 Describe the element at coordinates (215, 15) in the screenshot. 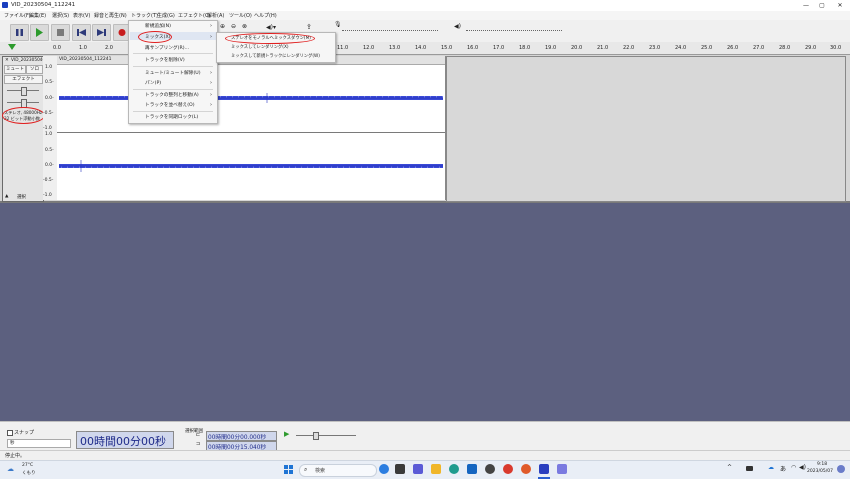

I see `menu-analyze: 解析(A)` at that location.